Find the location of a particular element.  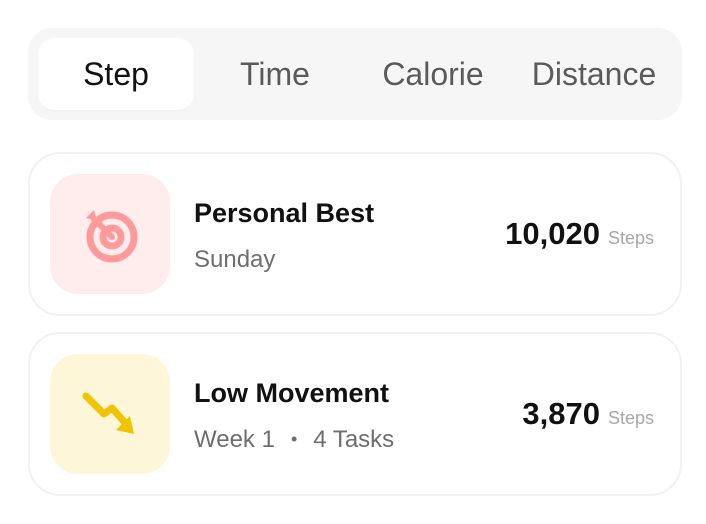

steps-value-group: 10,020 Steps is located at coordinates (579, 234).